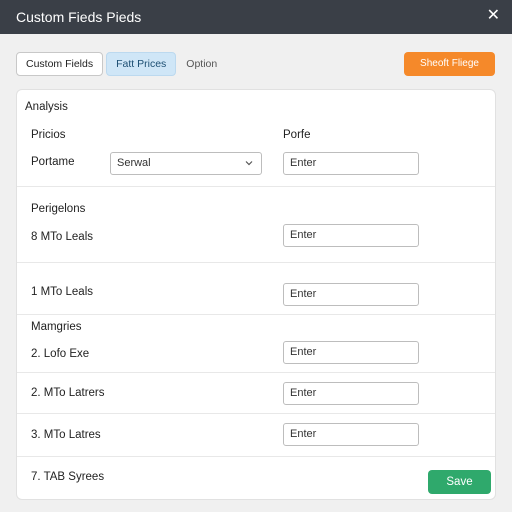 This screenshot has height=512, width=512. I want to click on header-action-button: Sheoft Fliege, so click(449, 64).